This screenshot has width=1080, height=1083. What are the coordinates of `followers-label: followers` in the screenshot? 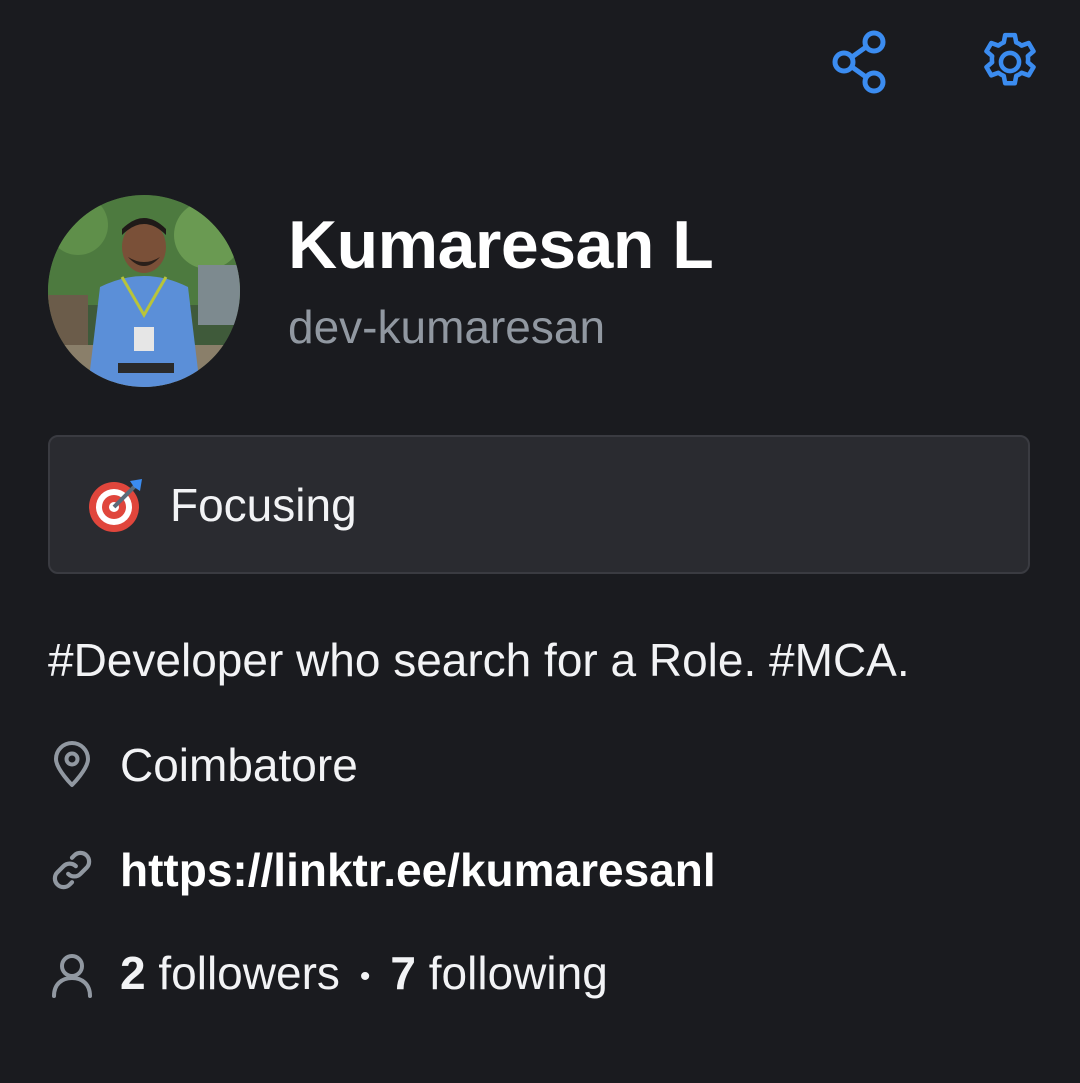 It's located at (249, 973).